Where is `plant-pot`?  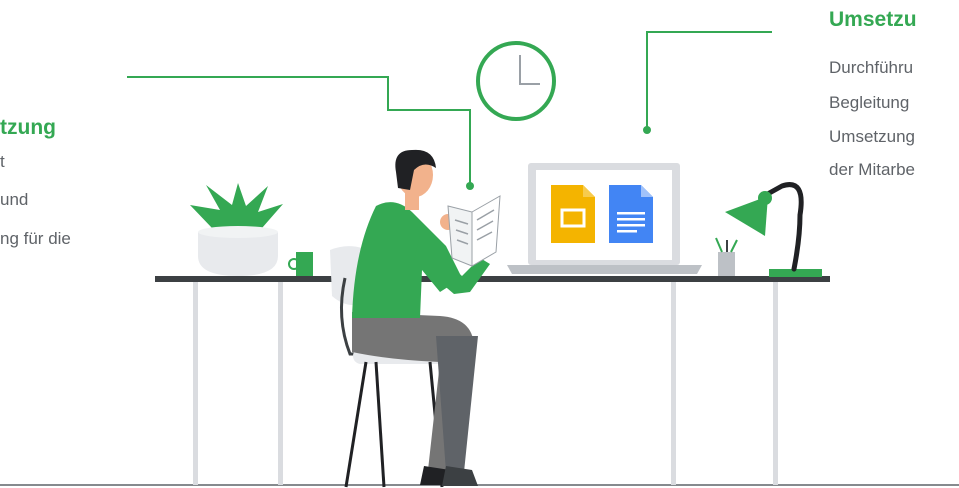
plant-pot is located at coordinates (236, 229).